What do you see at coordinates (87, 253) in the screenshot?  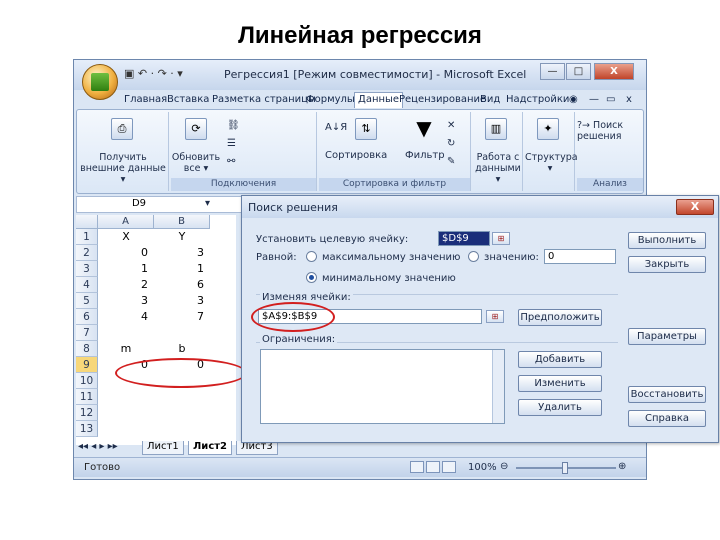 I see `row-header: 2` at bounding box center [87, 253].